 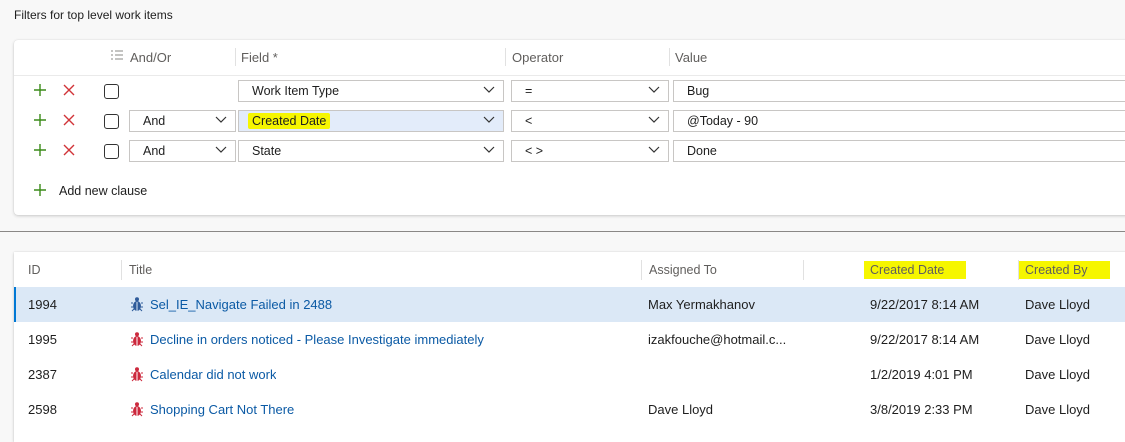 I want to click on field-dropdown: Work Item Type, so click(x=371, y=91).